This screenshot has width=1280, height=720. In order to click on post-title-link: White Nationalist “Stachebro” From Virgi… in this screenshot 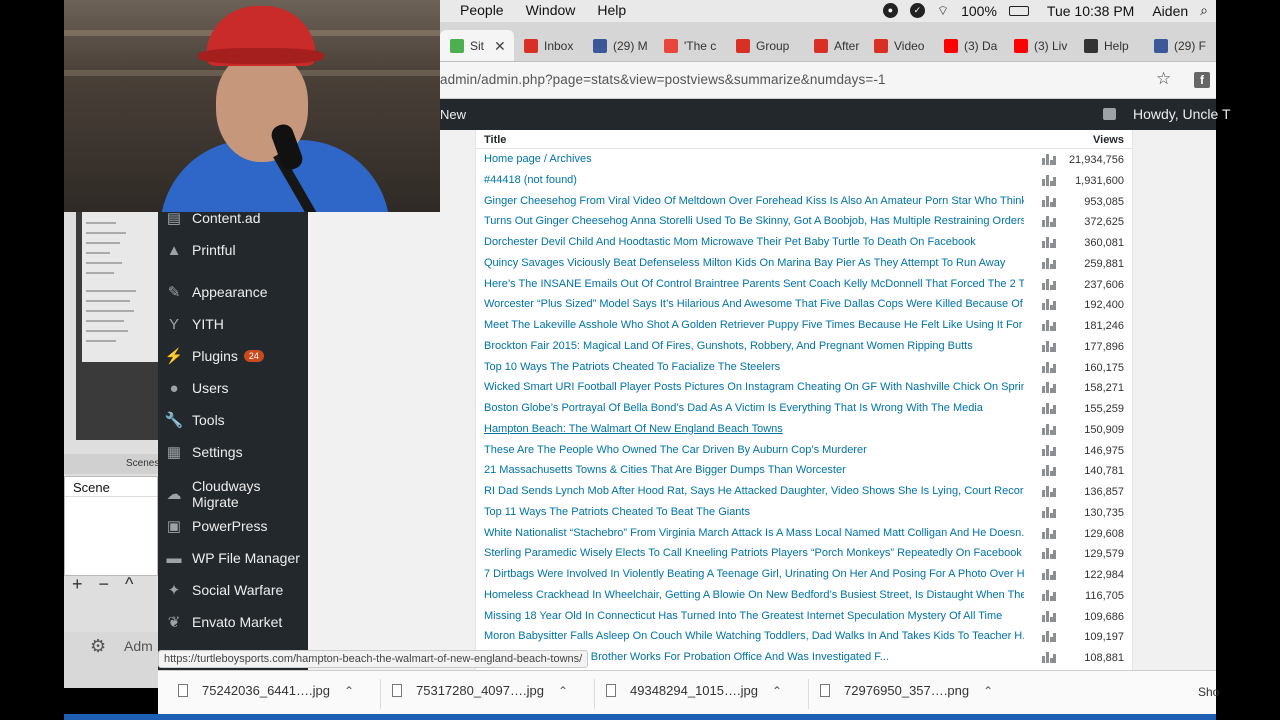, I will do `click(754, 533)`.